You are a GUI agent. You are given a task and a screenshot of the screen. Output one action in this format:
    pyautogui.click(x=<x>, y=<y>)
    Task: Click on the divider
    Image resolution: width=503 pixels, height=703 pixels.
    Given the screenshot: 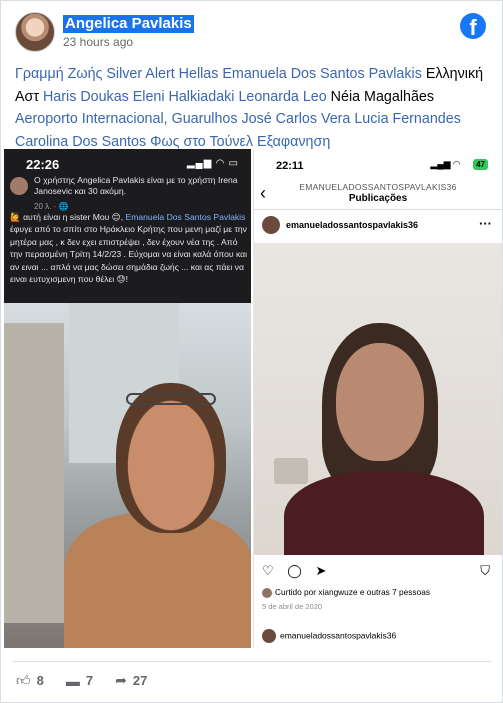 What is the action you would take?
    pyautogui.click(x=378, y=209)
    